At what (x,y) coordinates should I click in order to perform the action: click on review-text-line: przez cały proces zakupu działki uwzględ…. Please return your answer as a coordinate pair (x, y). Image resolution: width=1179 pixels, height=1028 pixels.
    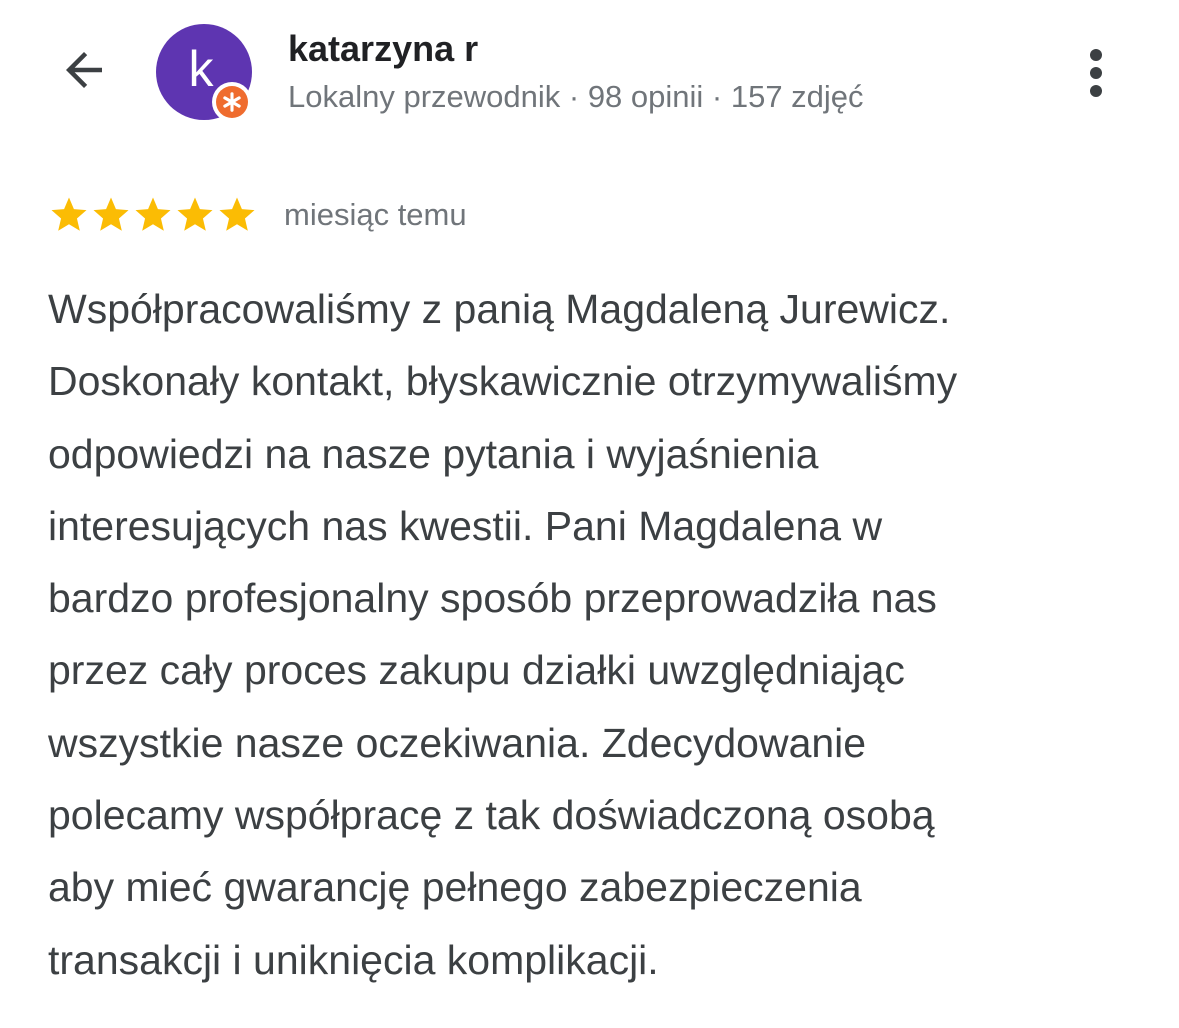
    Looking at the image, I should click on (476, 670).